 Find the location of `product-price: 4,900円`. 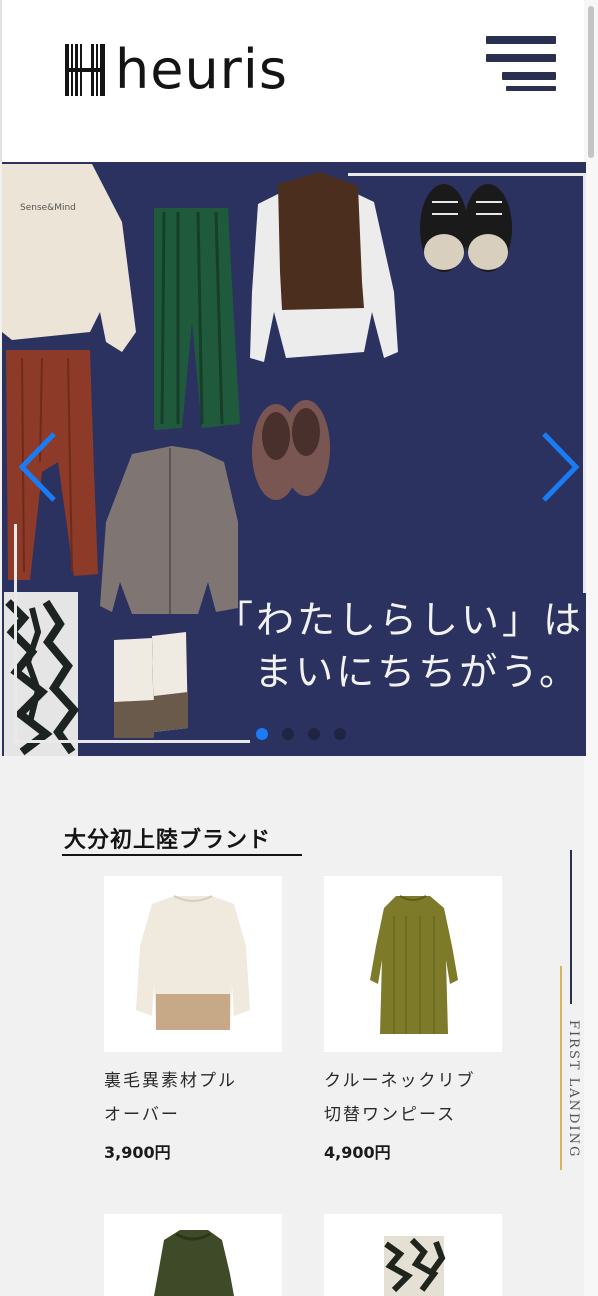

product-price: 4,900円 is located at coordinates (357, 1152).